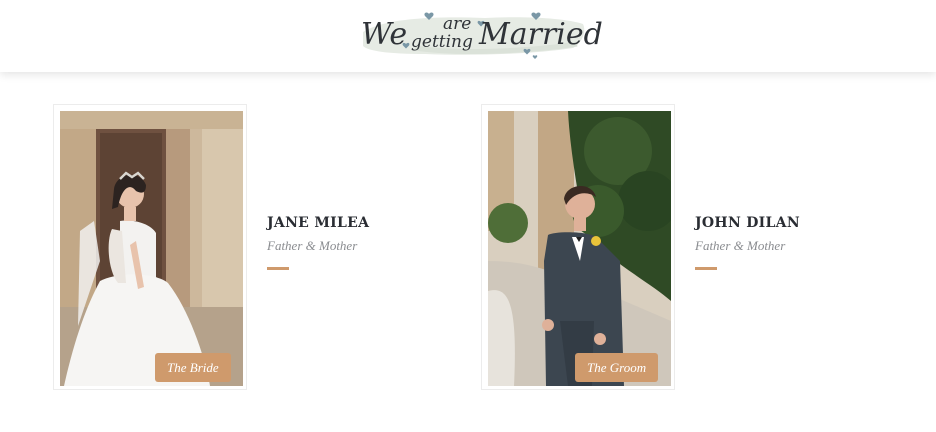  Describe the element at coordinates (740, 245) in the screenshot. I see `groom-parents: Father & Mother` at that location.